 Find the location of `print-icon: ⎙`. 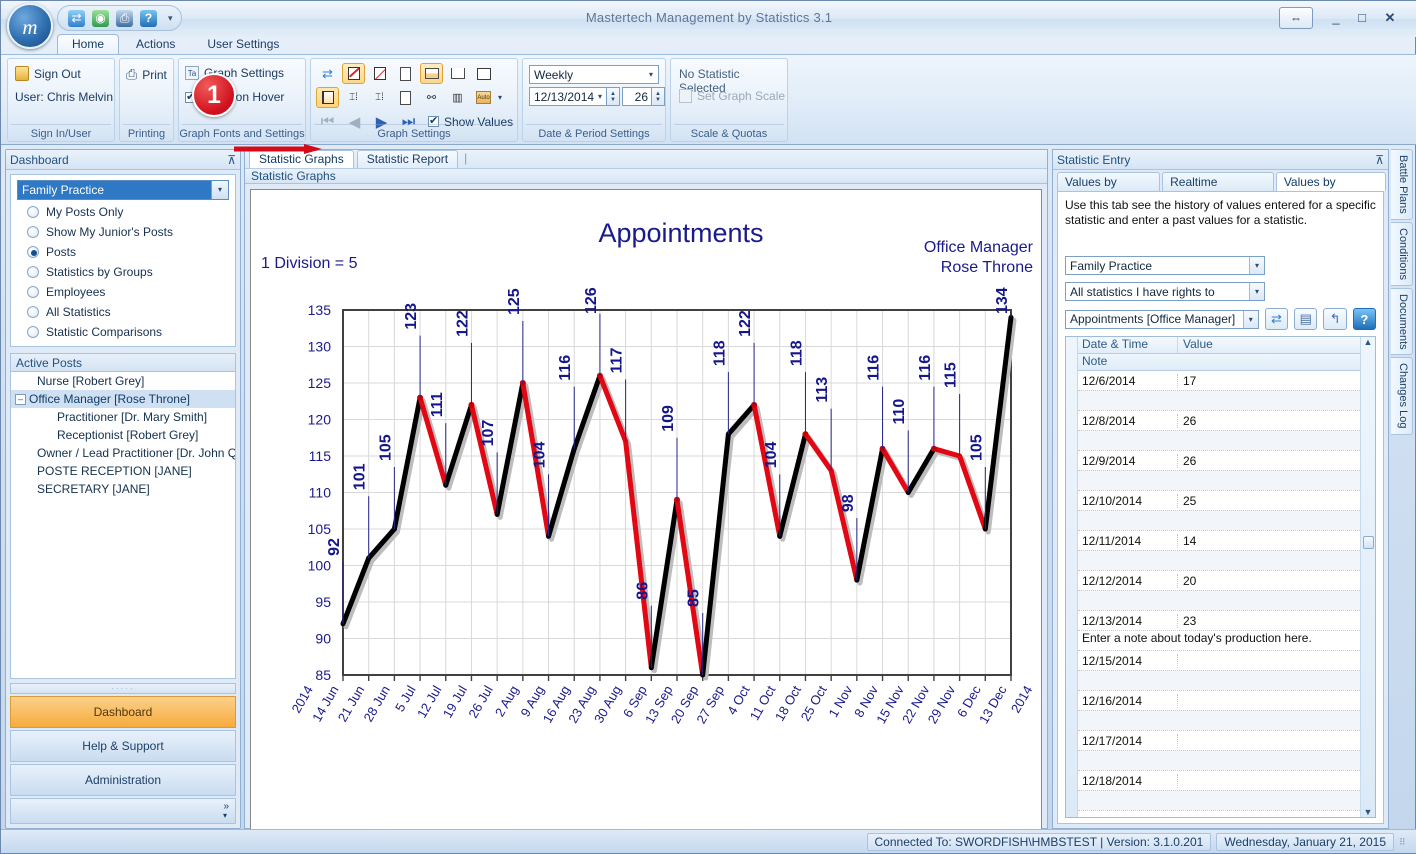

print-icon: ⎙ is located at coordinates (124, 18).